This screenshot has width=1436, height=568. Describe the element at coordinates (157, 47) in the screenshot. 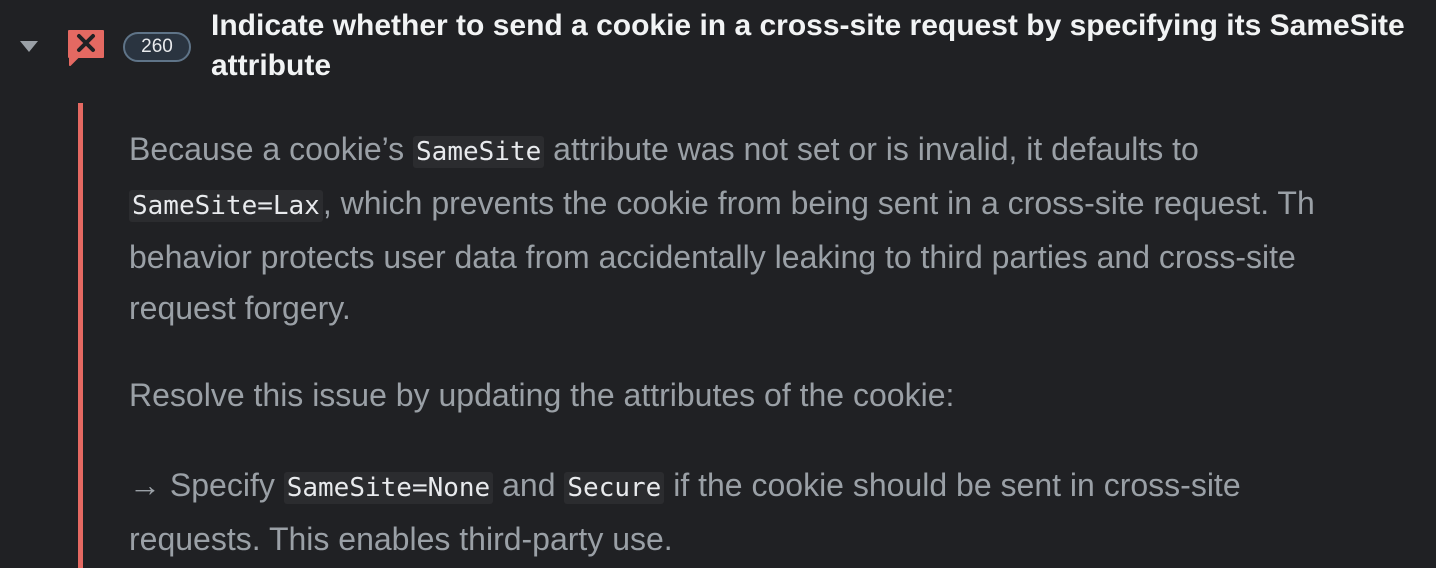

I see `issue-count-badge: 260` at that location.